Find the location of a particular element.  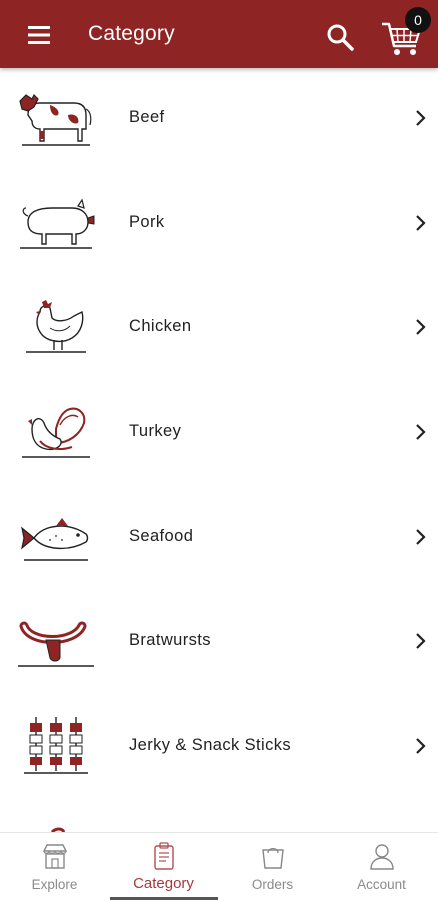

user-icon is located at coordinates (382, 857).